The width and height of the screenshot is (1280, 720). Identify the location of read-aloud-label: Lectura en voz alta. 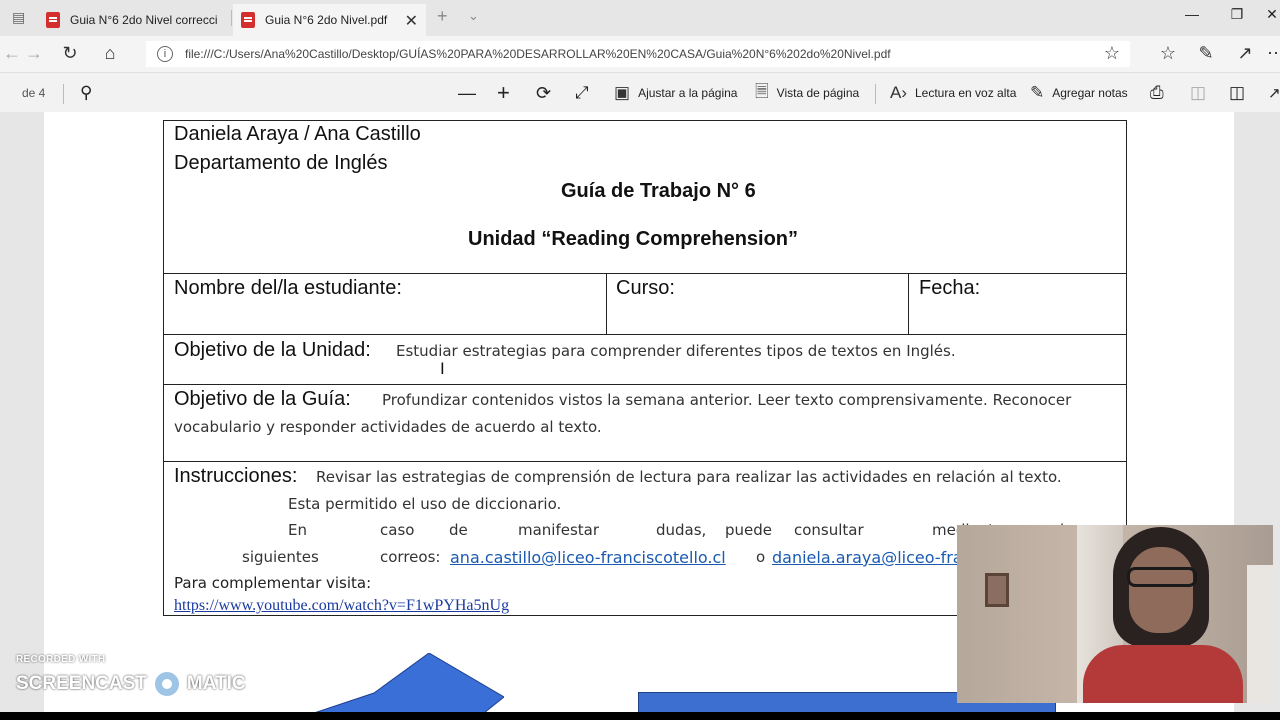
(966, 93).